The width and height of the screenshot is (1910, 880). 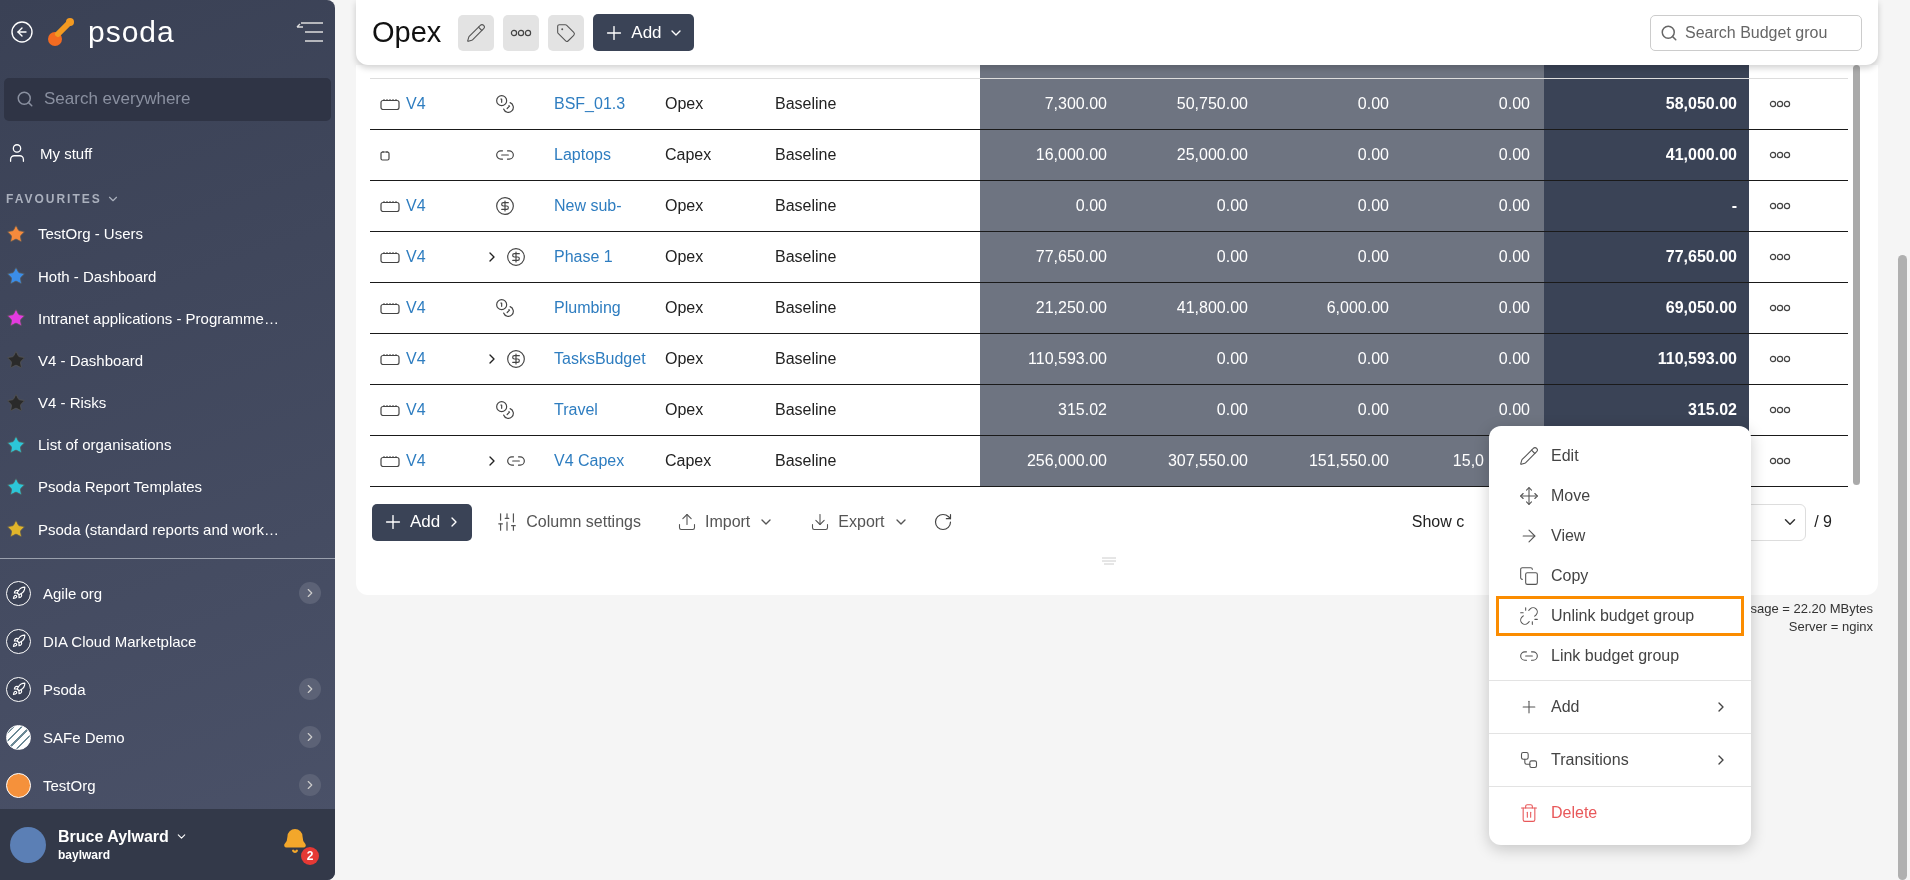 What do you see at coordinates (167, 689) in the screenshot?
I see `organisation-item: Psoda` at bounding box center [167, 689].